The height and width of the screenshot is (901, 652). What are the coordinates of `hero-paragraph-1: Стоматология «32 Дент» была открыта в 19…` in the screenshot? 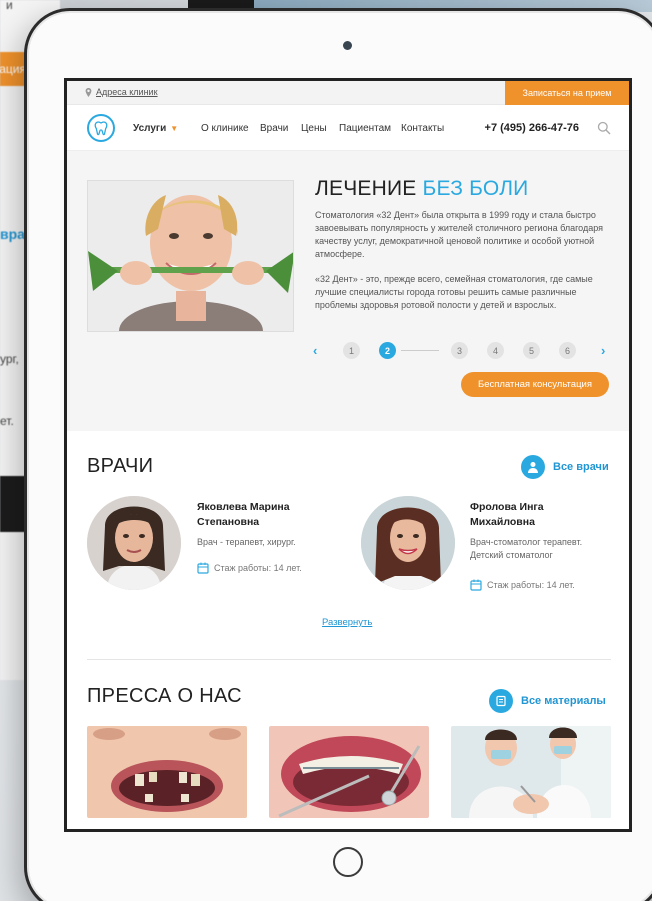 It's located at (459, 234).